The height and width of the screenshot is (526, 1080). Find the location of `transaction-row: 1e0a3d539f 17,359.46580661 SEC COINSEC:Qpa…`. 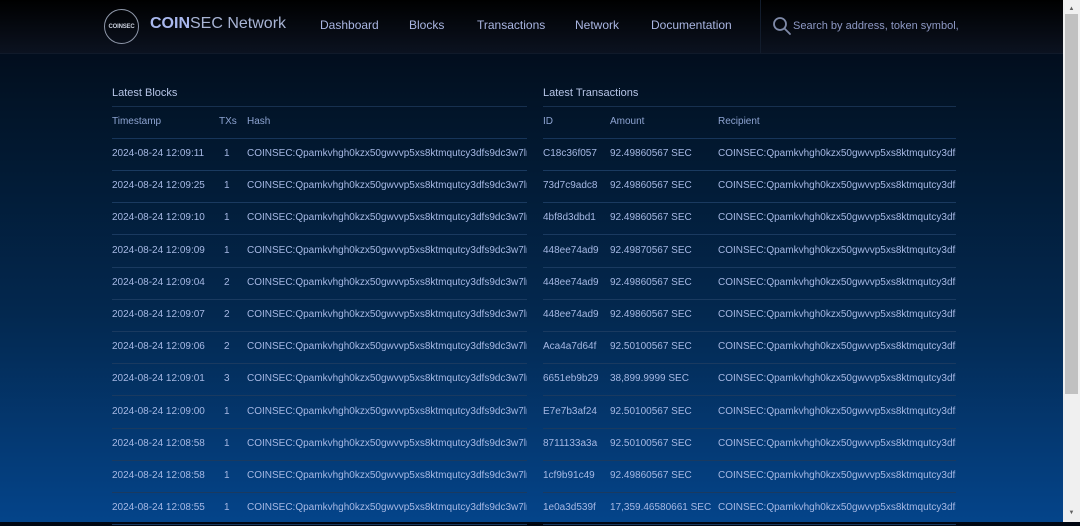

transaction-row: 1e0a3d539f 17,359.46580661 SEC COINSEC:Qpa… is located at coordinates (749, 509).